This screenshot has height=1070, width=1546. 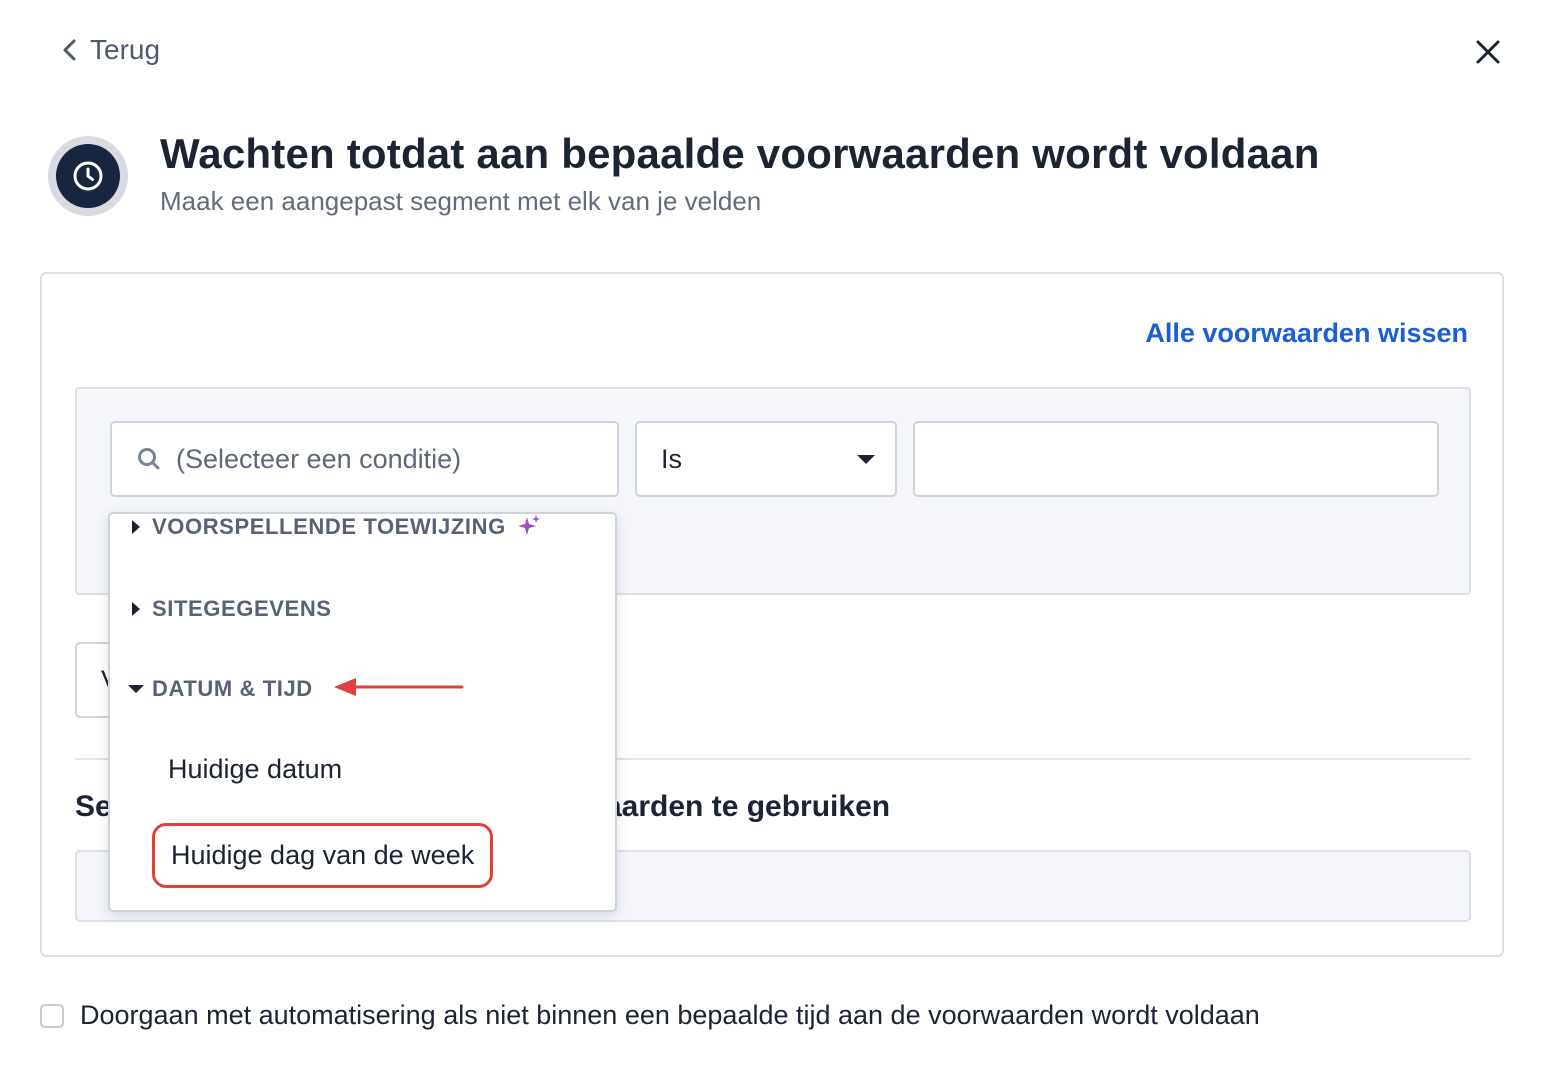 I want to click on close-icon, so click(x=1488, y=52).